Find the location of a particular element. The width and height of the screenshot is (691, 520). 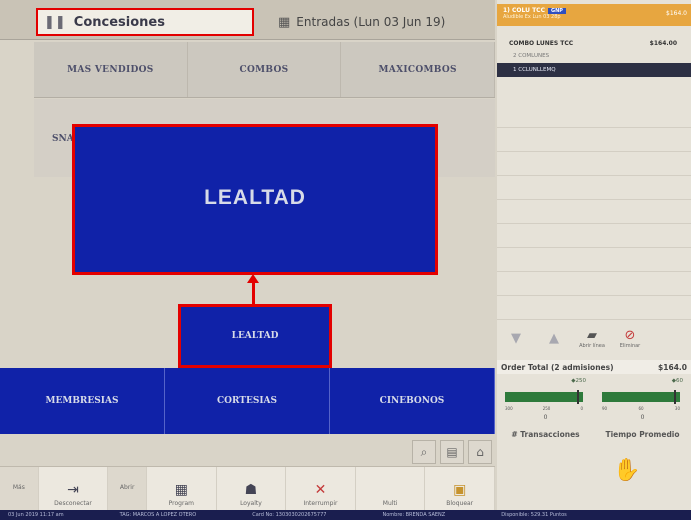

hand-icon: ✋ is located at coordinates (626, 470).